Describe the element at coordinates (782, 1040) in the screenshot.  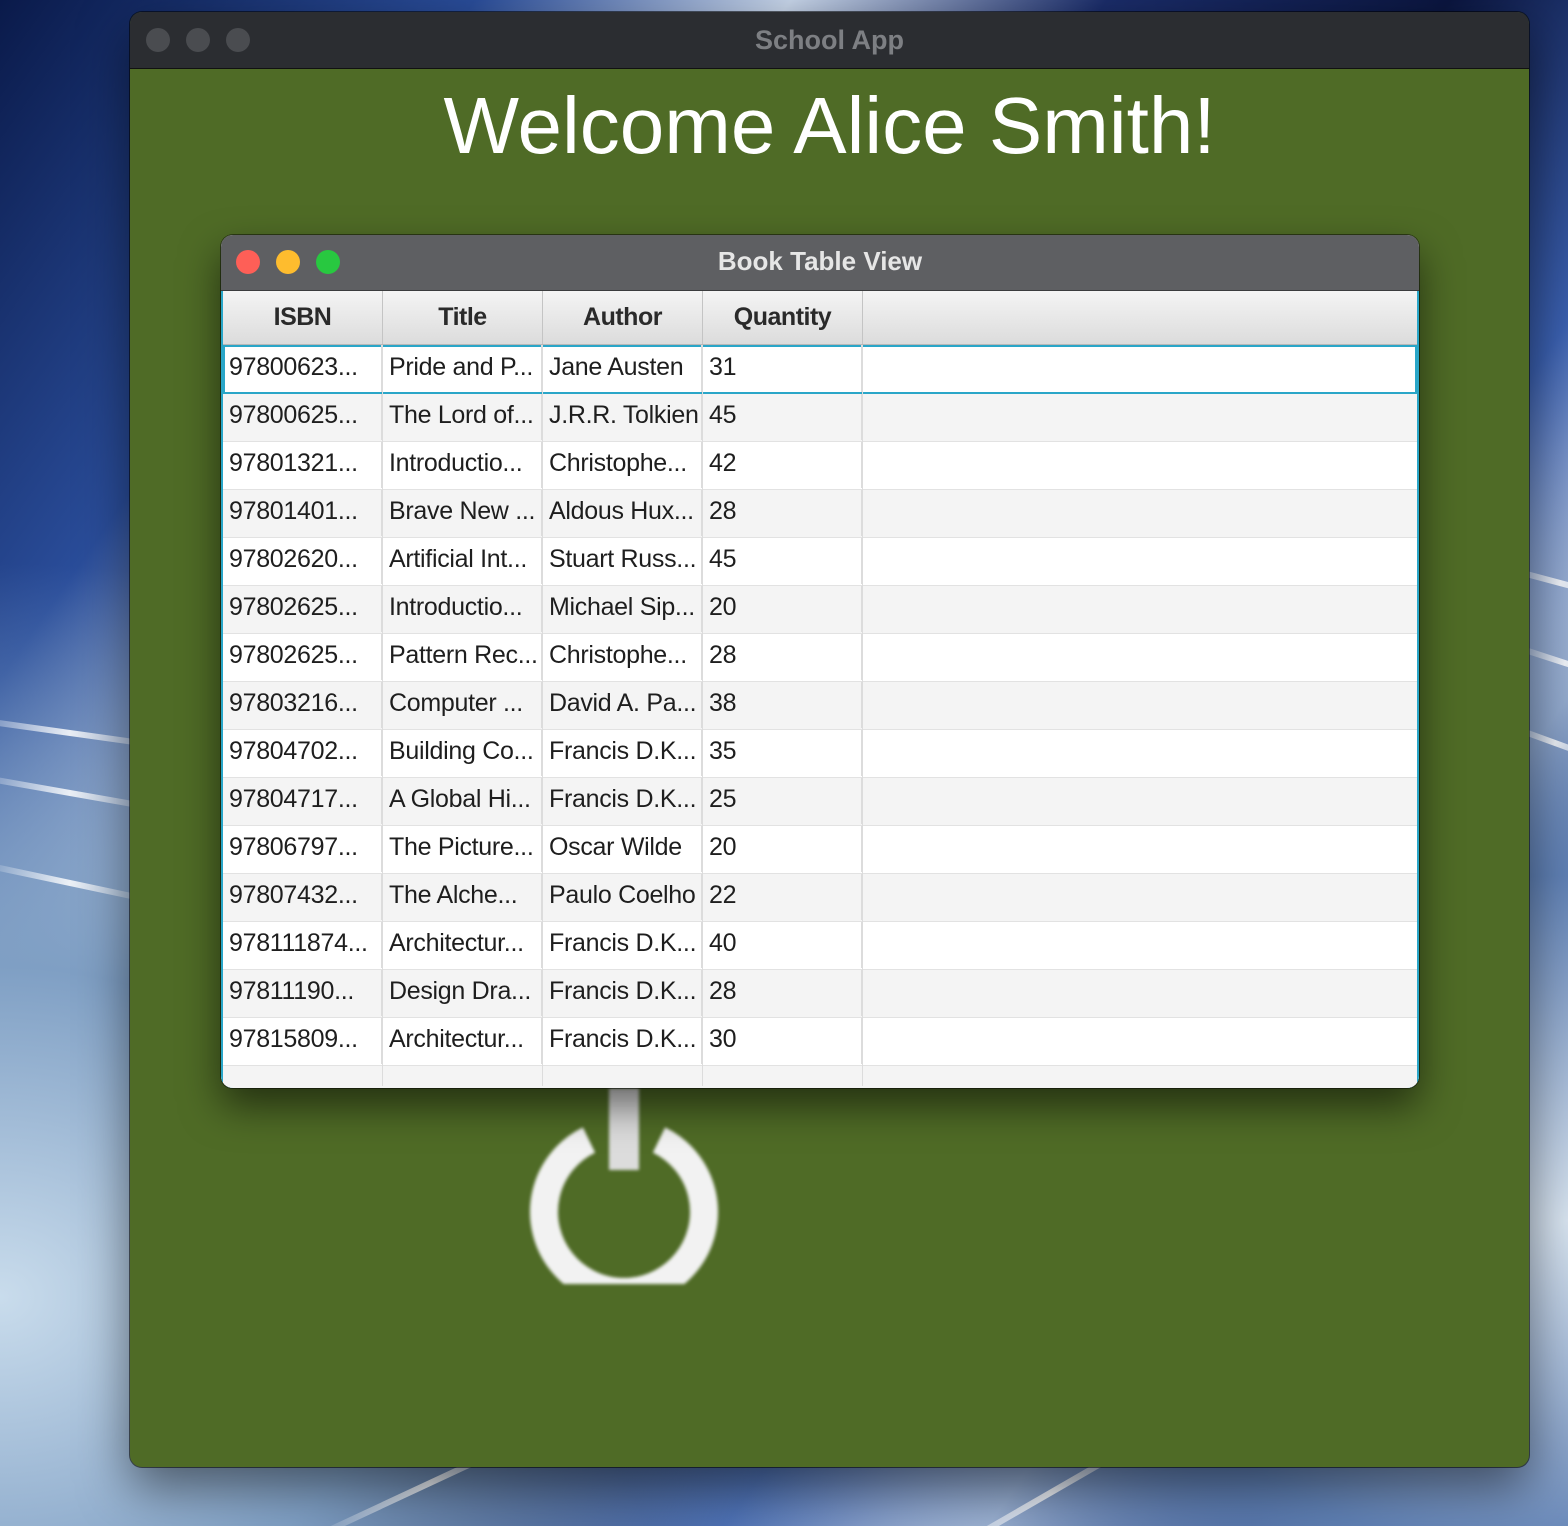
I see `cell-quantity: 30` at that location.